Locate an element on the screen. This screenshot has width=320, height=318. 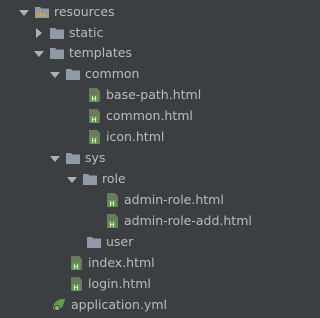
tree-label-index-html: index.html is located at coordinates (121, 262).